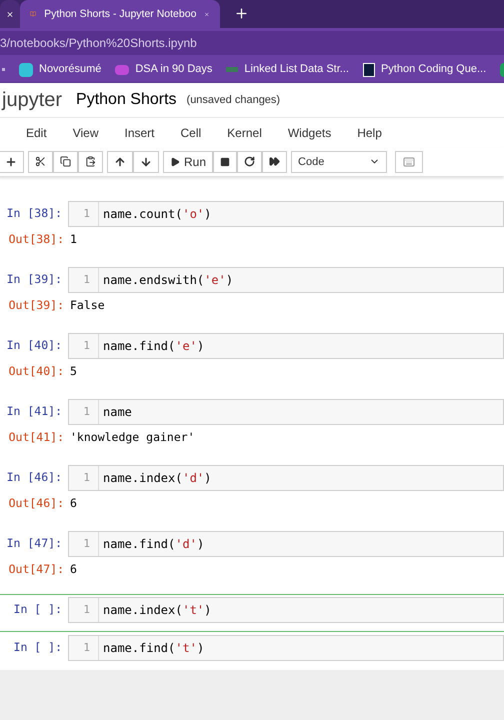  What do you see at coordinates (191, 133) in the screenshot?
I see `menu-item: Cell` at bounding box center [191, 133].